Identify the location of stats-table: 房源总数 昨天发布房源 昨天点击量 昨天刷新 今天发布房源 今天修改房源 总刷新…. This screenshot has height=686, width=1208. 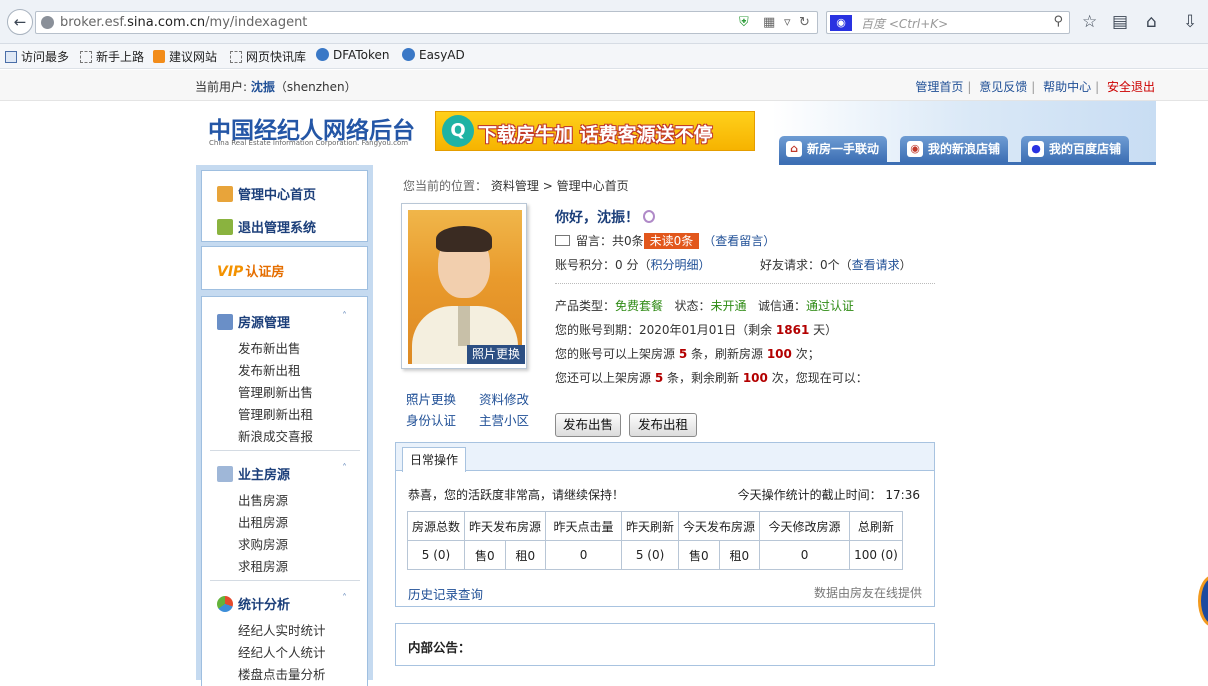
(654, 540).